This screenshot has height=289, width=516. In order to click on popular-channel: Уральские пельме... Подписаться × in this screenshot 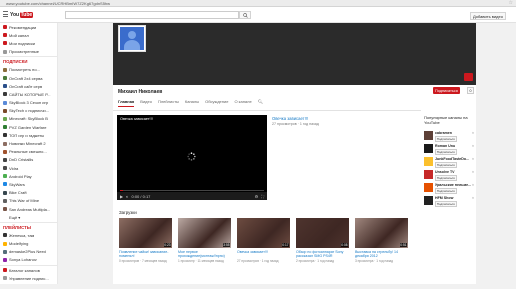, I will do `click(449, 188)`.